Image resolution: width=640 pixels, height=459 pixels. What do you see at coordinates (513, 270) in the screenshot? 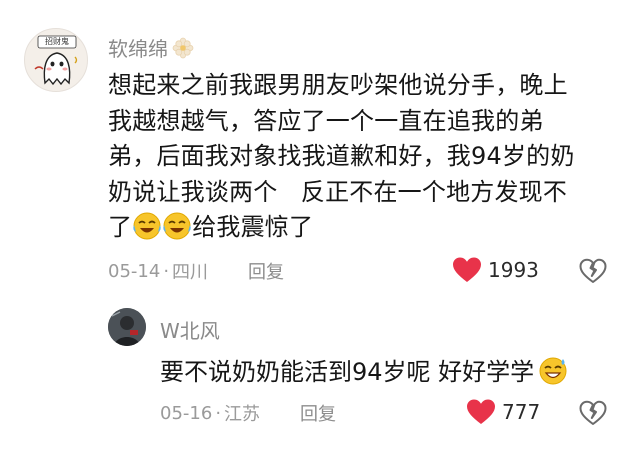
I see `like-count: 1993` at bounding box center [513, 270].